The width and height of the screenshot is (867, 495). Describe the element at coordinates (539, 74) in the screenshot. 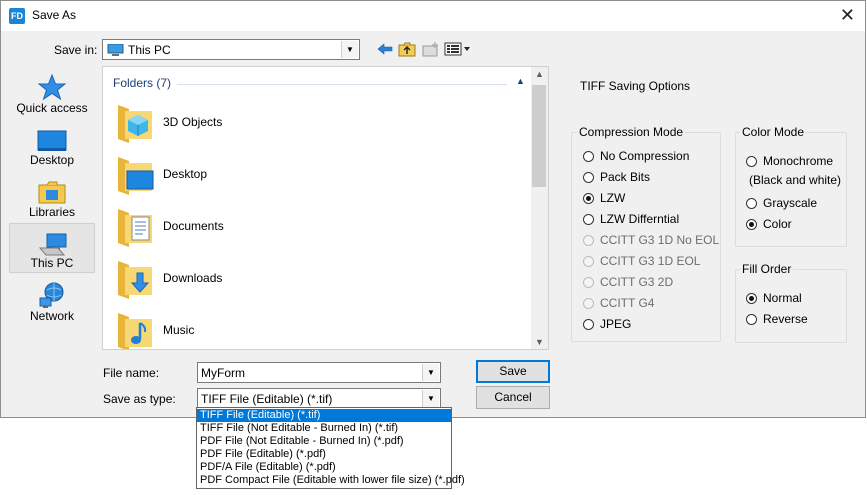

I see `scroll-up-icon: ▲` at that location.